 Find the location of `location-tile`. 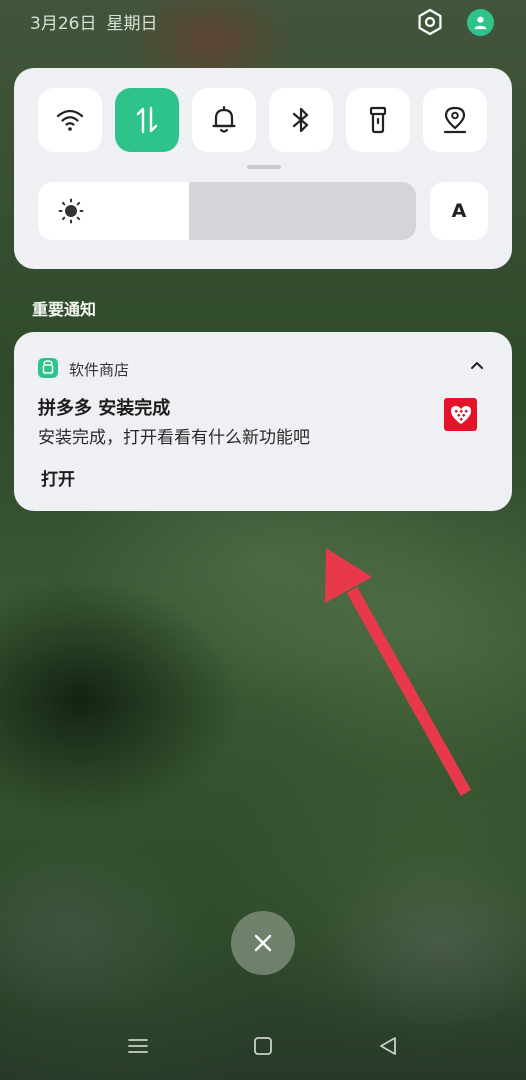

location-tile is located at coordinates (455, 120).